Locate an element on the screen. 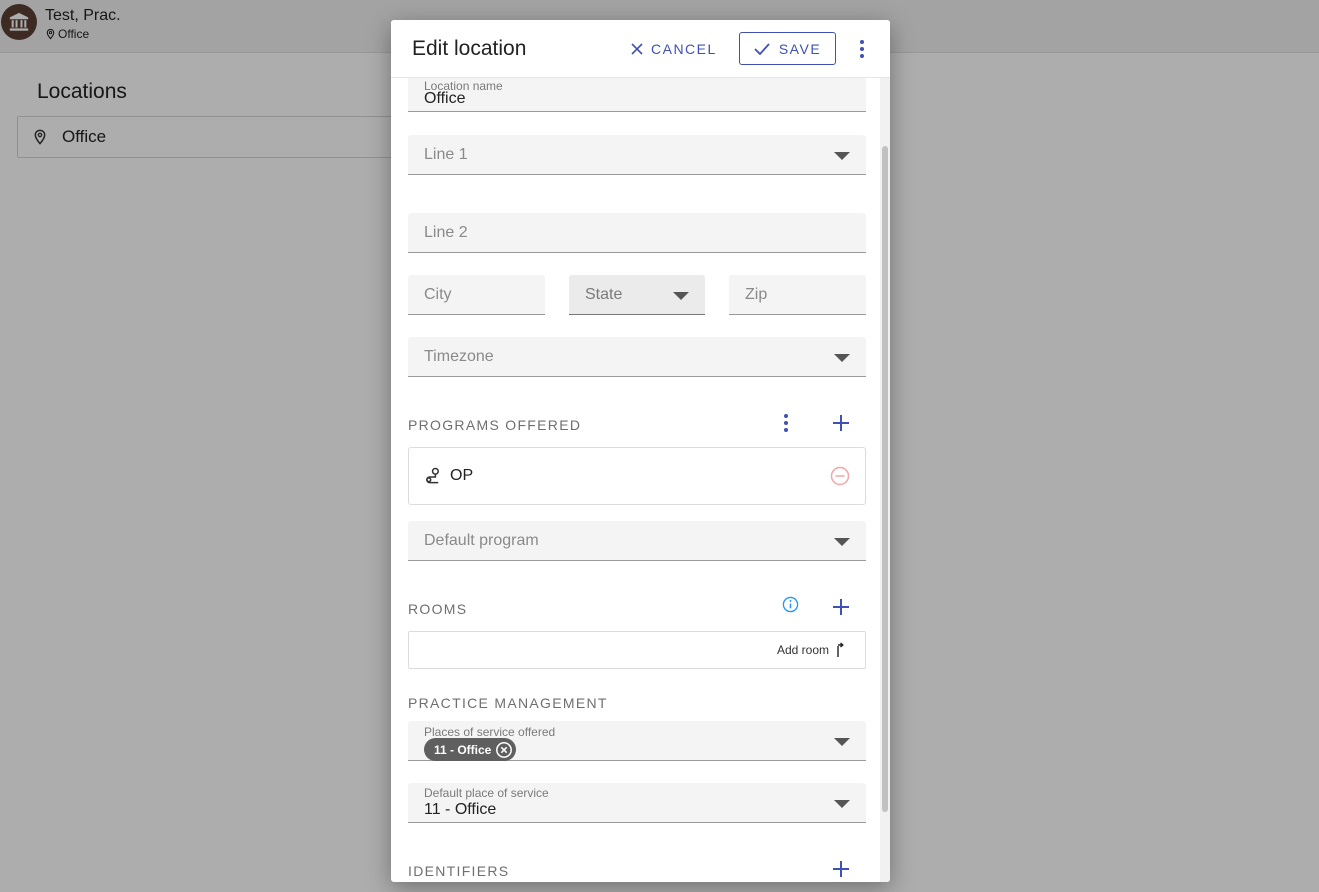  info-icon is located at coordinates (790, 604).